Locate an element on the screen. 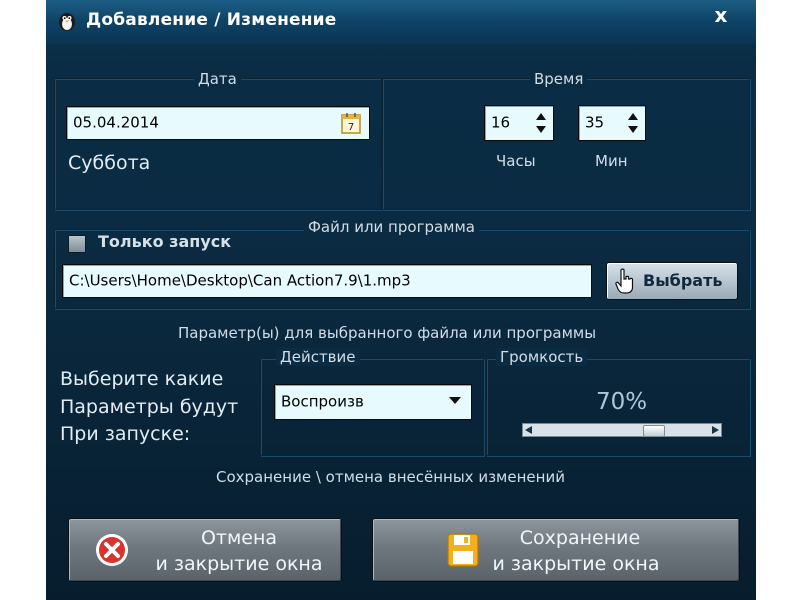  browse-button-label: Выбрать is located at coordinates (683, 280).